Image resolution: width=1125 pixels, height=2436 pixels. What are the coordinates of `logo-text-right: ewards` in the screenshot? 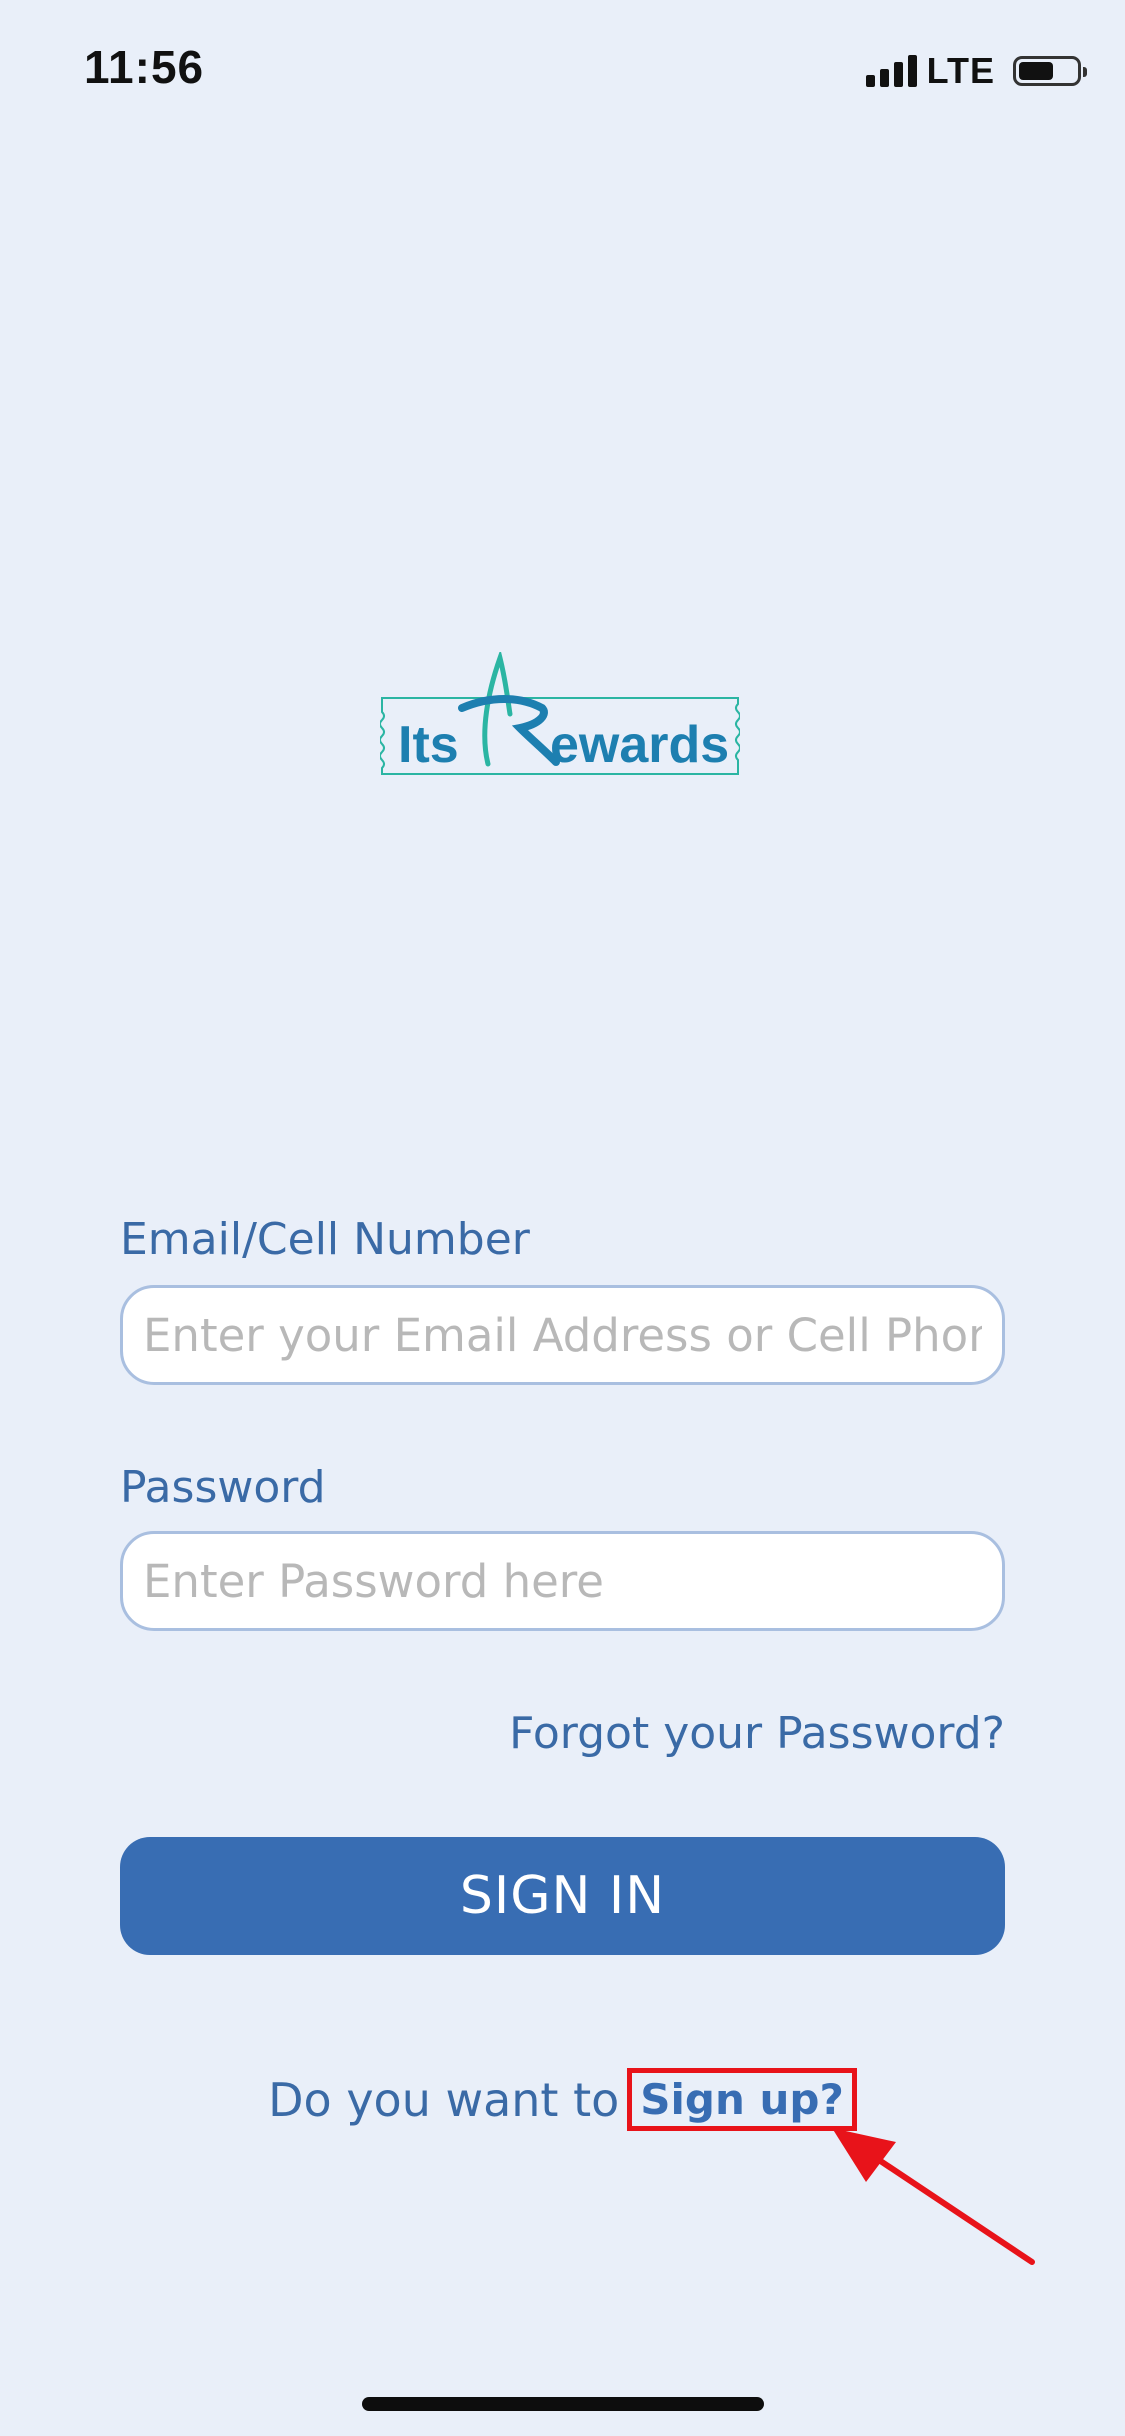 It's located at (639, 745).